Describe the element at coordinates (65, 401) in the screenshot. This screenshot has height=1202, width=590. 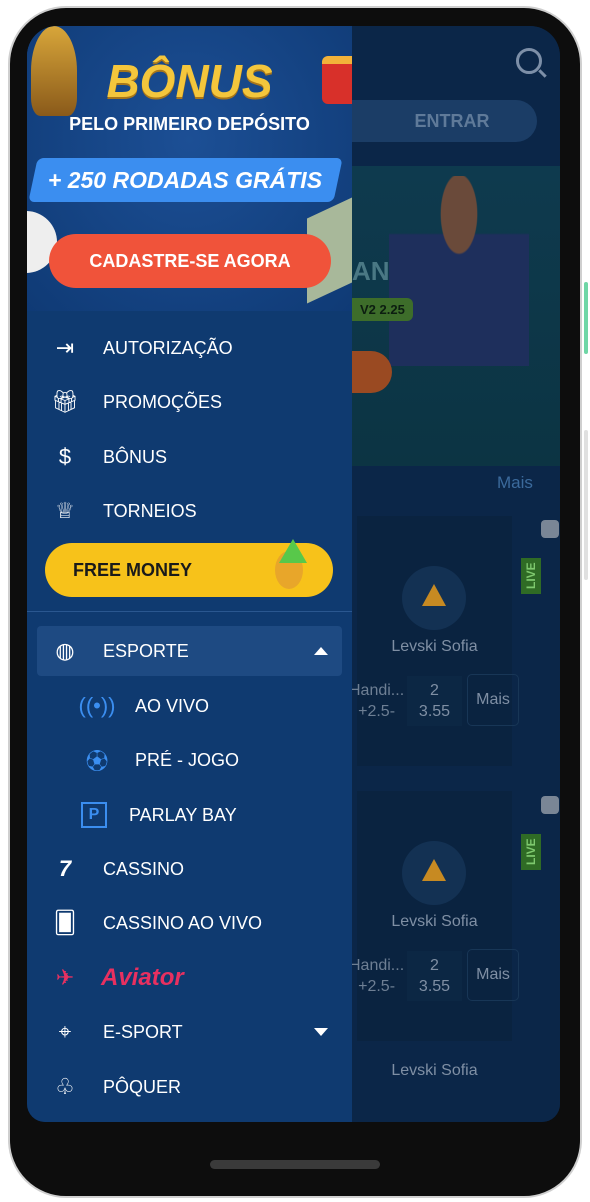
I see `gift-icon: 🎁︎` at that location.